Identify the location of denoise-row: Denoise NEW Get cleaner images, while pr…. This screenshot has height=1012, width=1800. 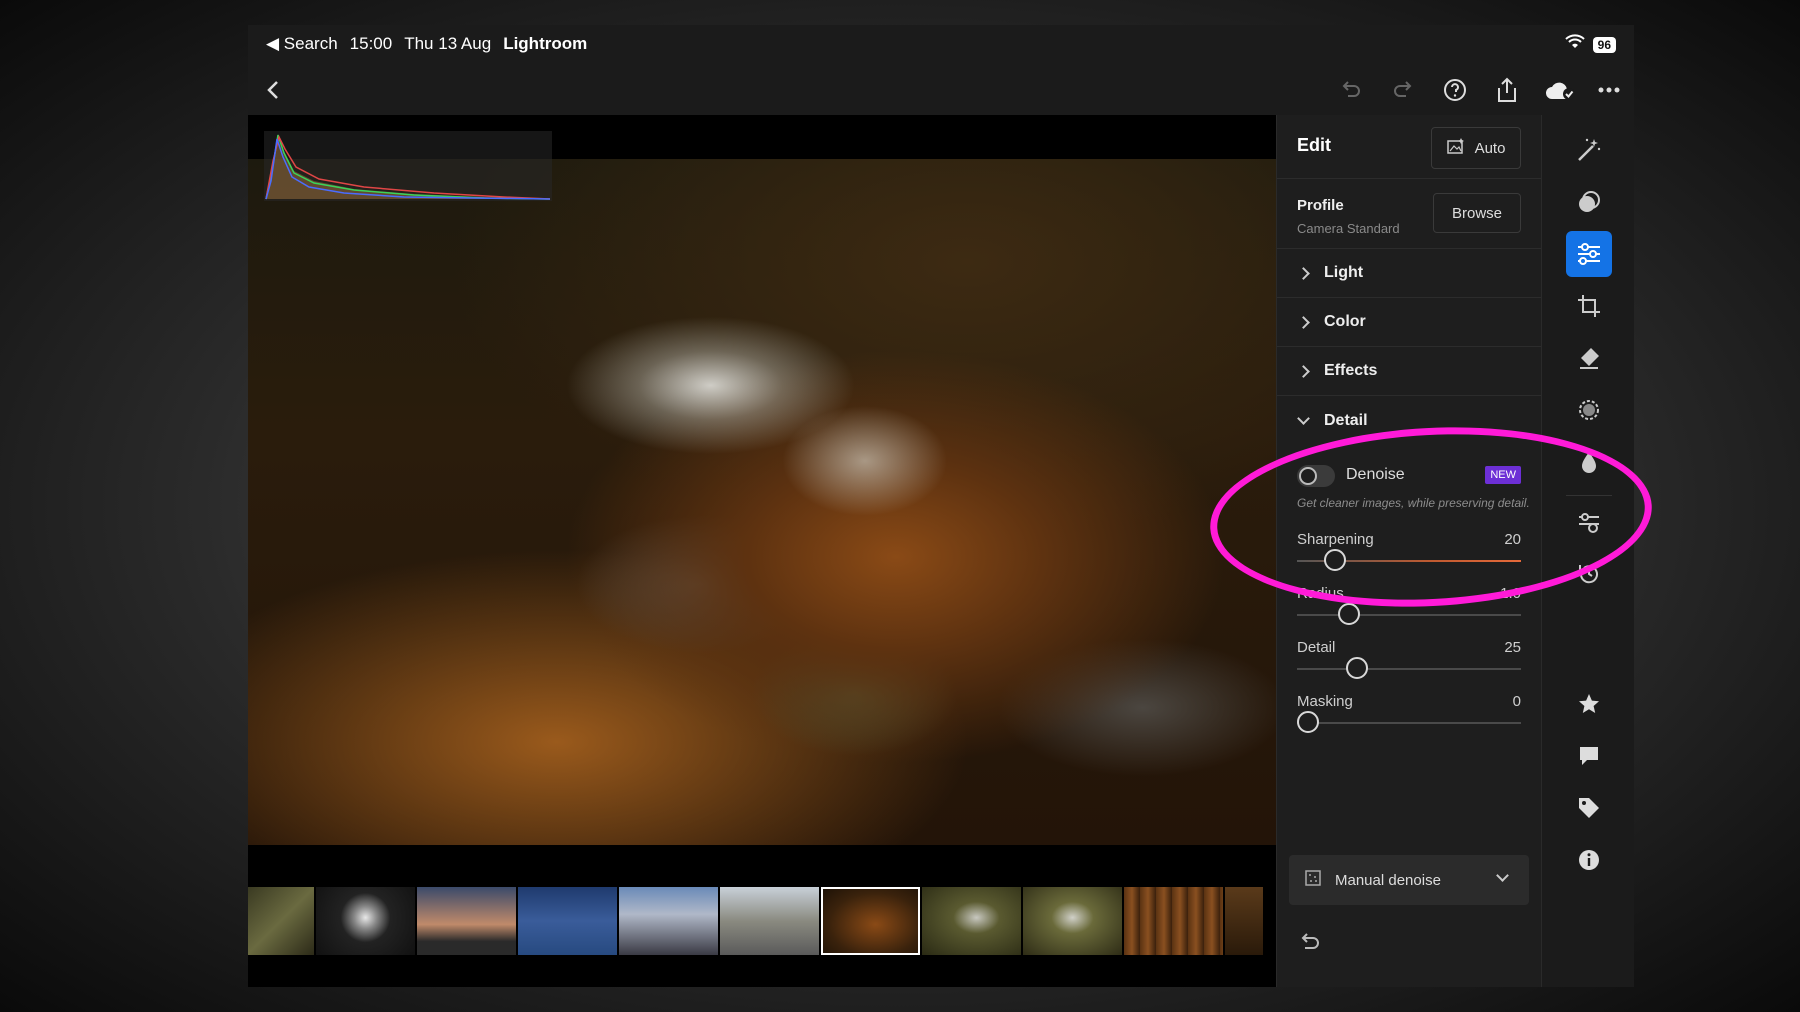
(1409, 485).